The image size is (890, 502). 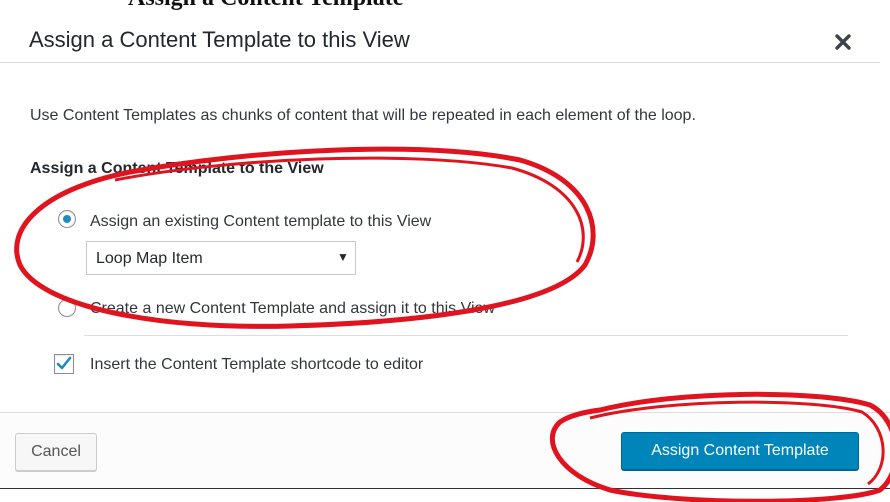 I want to click on insert-shortcode-checkbox, so click(x=64, y=364).